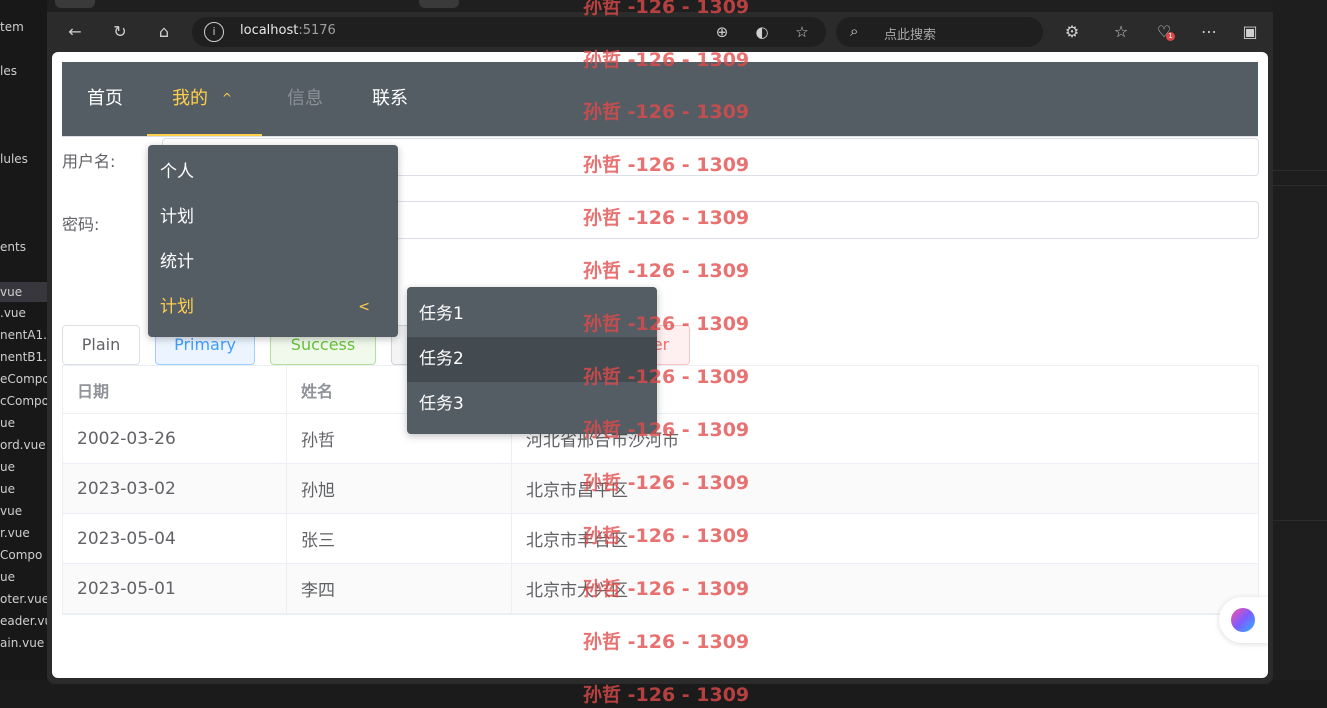 Image resolution: width=1327 pixels, height=708 pixels. What do you see at coordinates (24, 292) in the screenshot?
I see `ide-file-selected: vue` at bounding box center [24, 292].